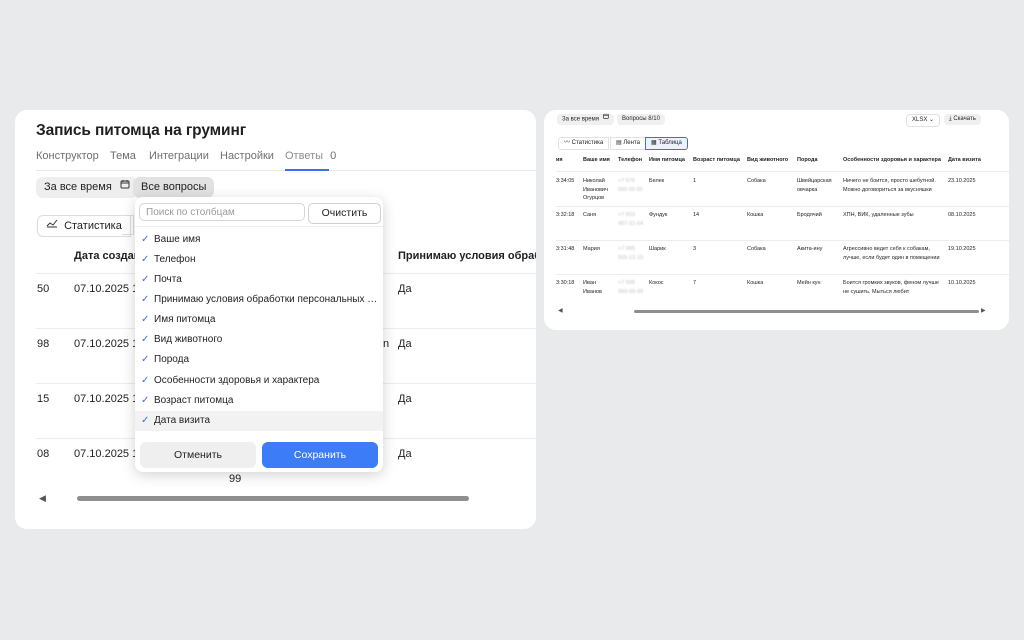 This screenshot has width=1024, height=640. Describe the element at coordinates (259, 240) in the screenshot. I see `column-option-name: ✓ Ваше имя` at that location.